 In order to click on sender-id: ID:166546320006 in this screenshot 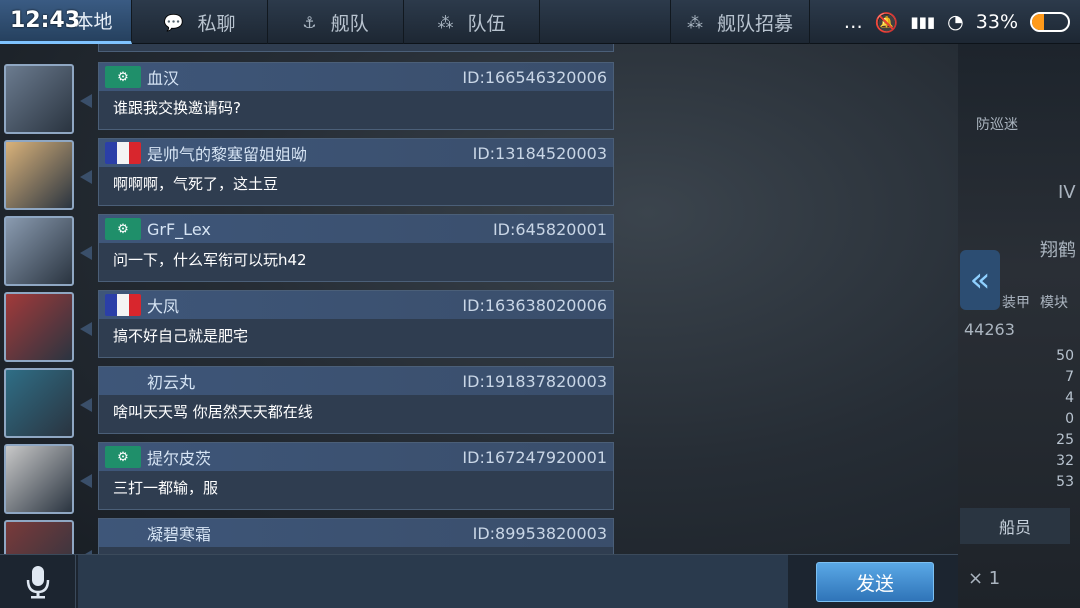, I will do `click(534, 77)`.